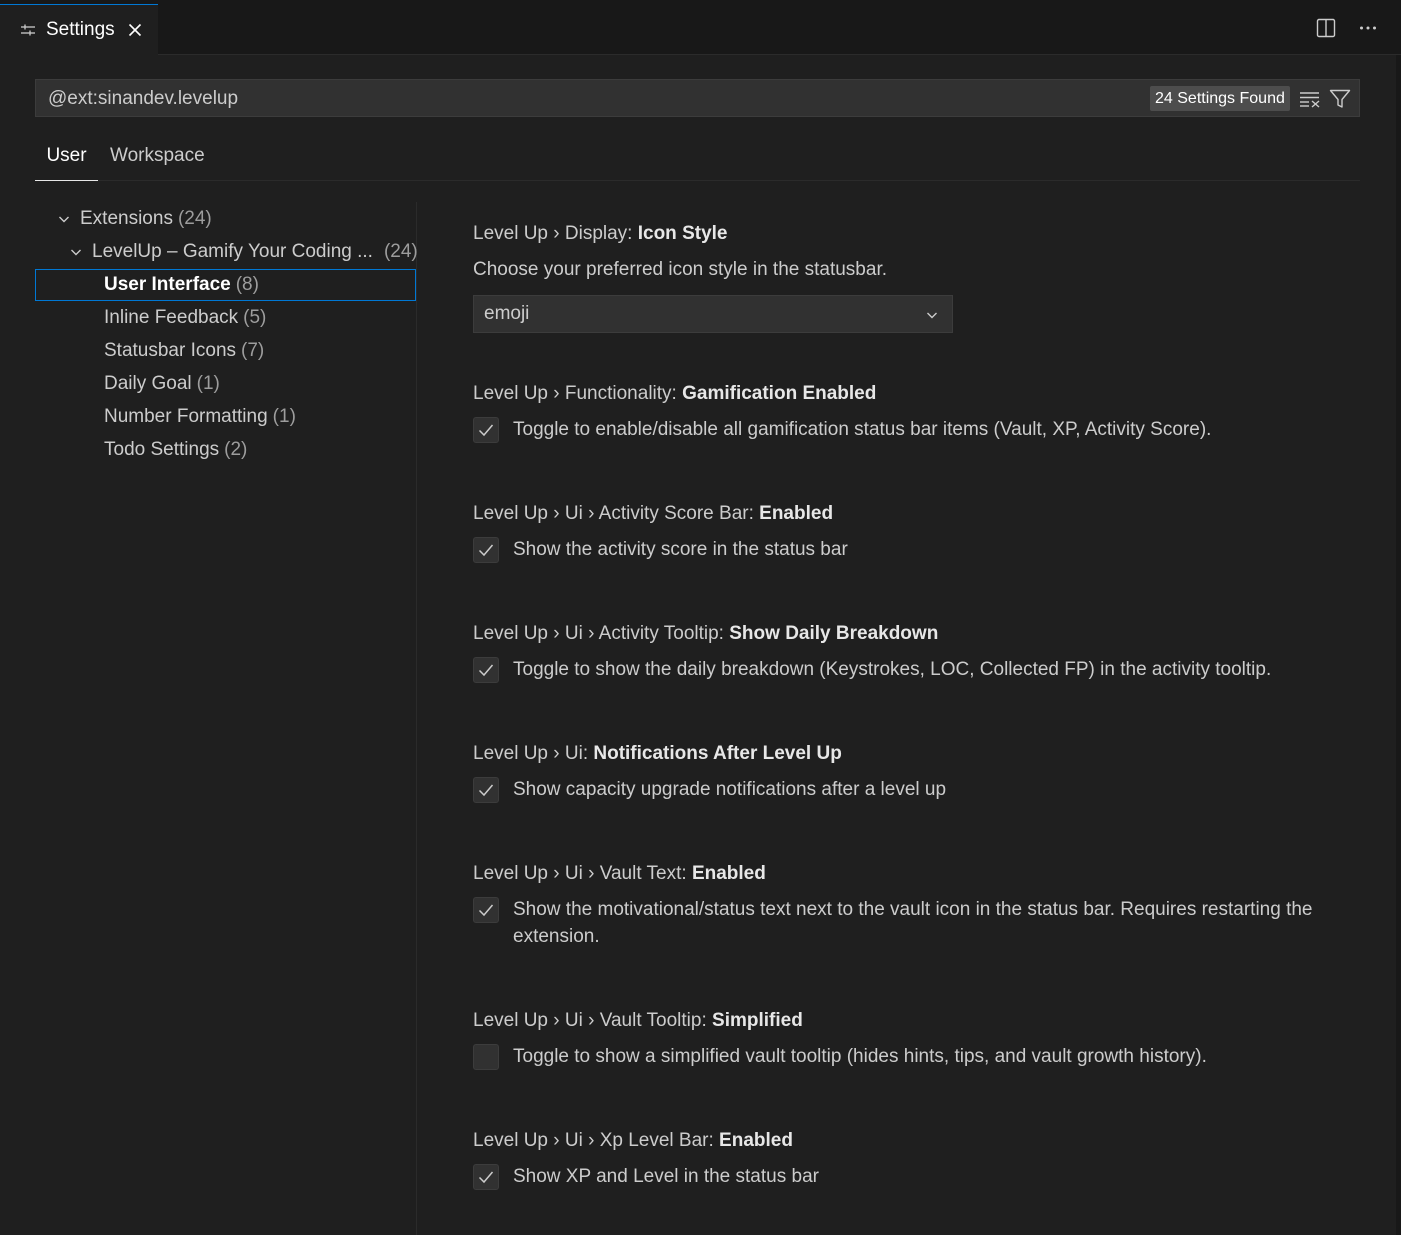  I want to click on split-editor-button, so click(1326, 28).